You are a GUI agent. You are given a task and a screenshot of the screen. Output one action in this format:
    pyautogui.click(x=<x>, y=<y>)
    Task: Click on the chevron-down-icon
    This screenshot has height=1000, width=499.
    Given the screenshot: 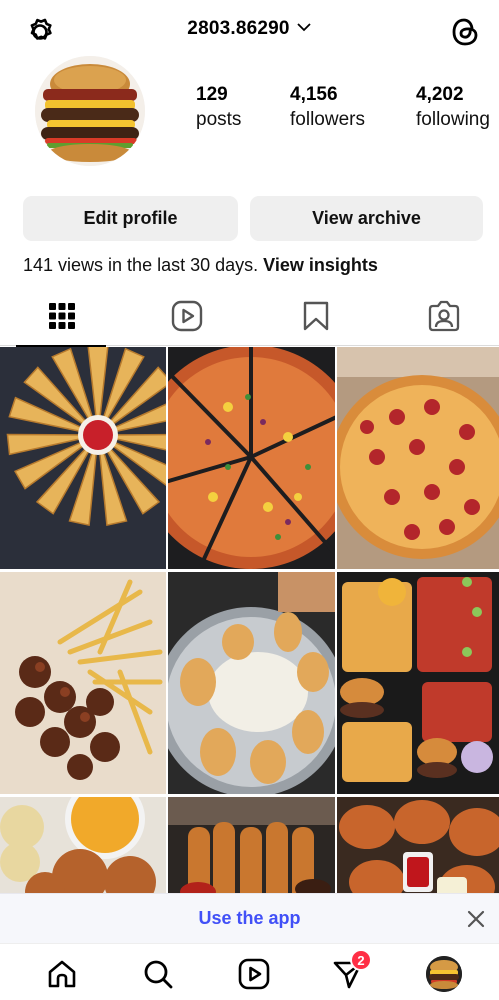 What is the action you would take?
    pyautogui.click(x=304, y=29)
    